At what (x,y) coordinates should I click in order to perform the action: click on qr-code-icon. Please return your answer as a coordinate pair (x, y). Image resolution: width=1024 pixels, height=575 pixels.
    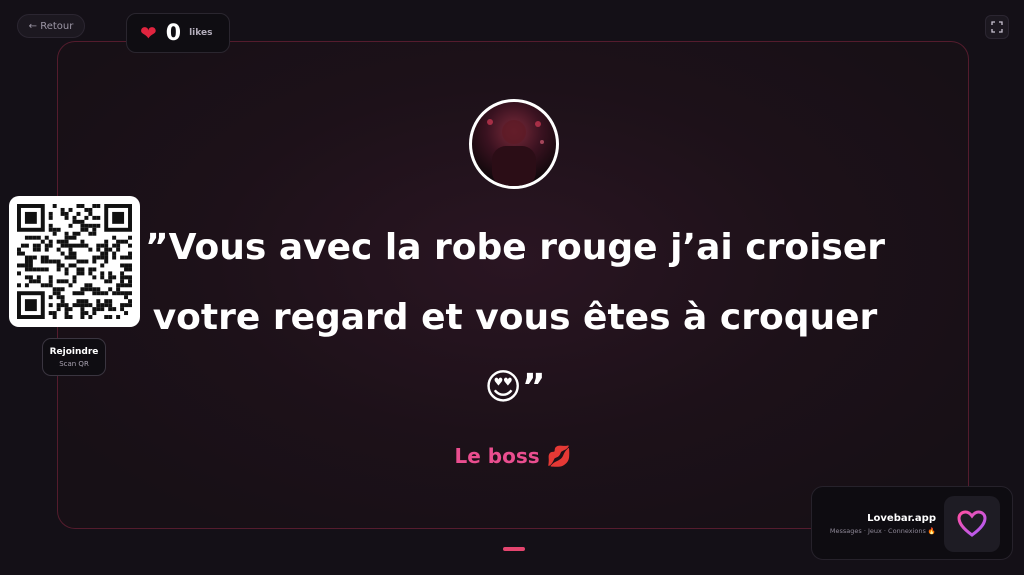
    Looking at the image, I should click on (74, 261).